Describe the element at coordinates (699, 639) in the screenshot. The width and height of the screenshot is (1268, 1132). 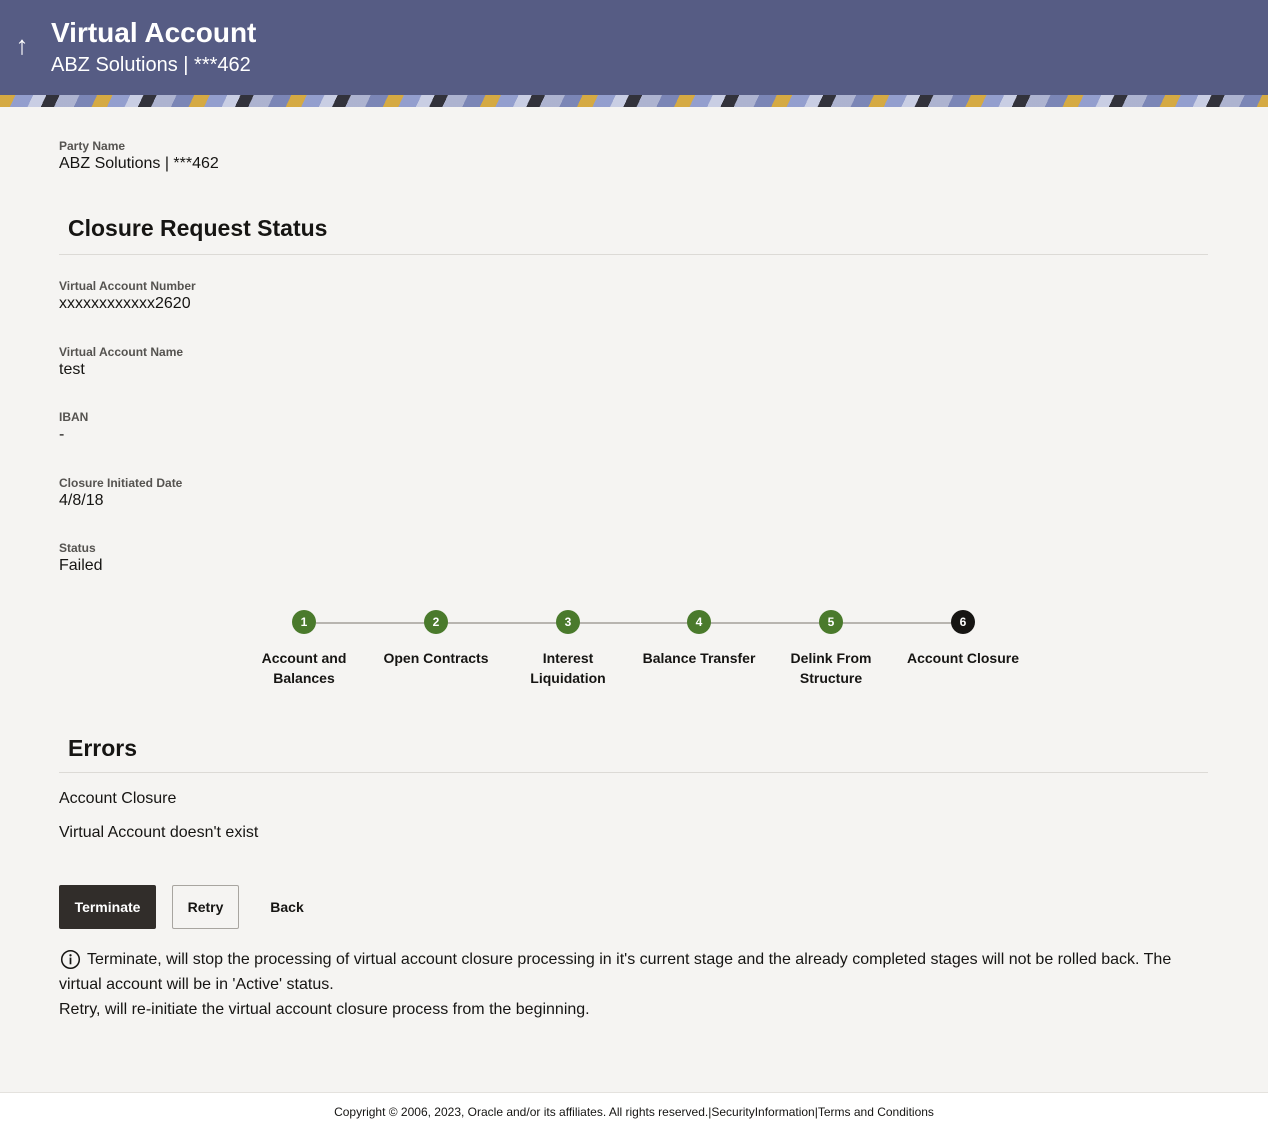
I see `step-balance-transfer: 4 Balance Transfer` at that location.